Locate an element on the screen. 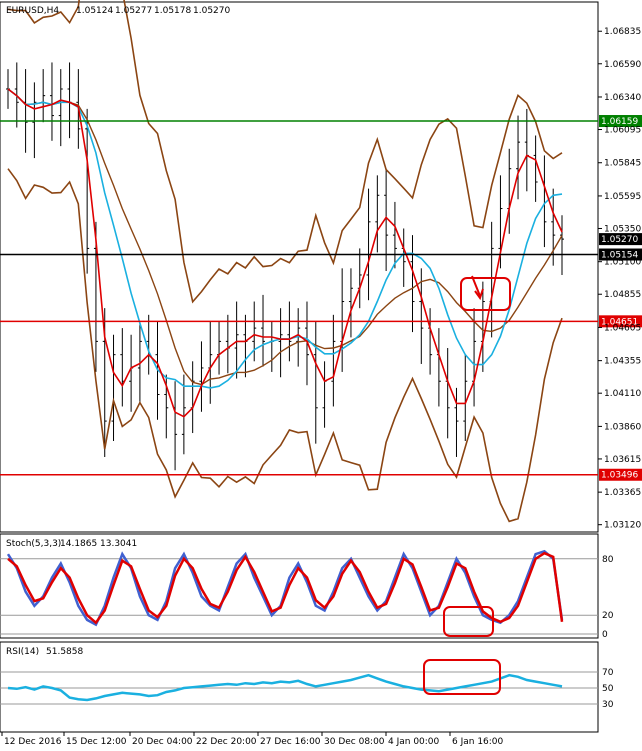 The height and width of the screenshot is (751, 642). price-tick-label: 1.06095 is located at coordinates (622, 131).